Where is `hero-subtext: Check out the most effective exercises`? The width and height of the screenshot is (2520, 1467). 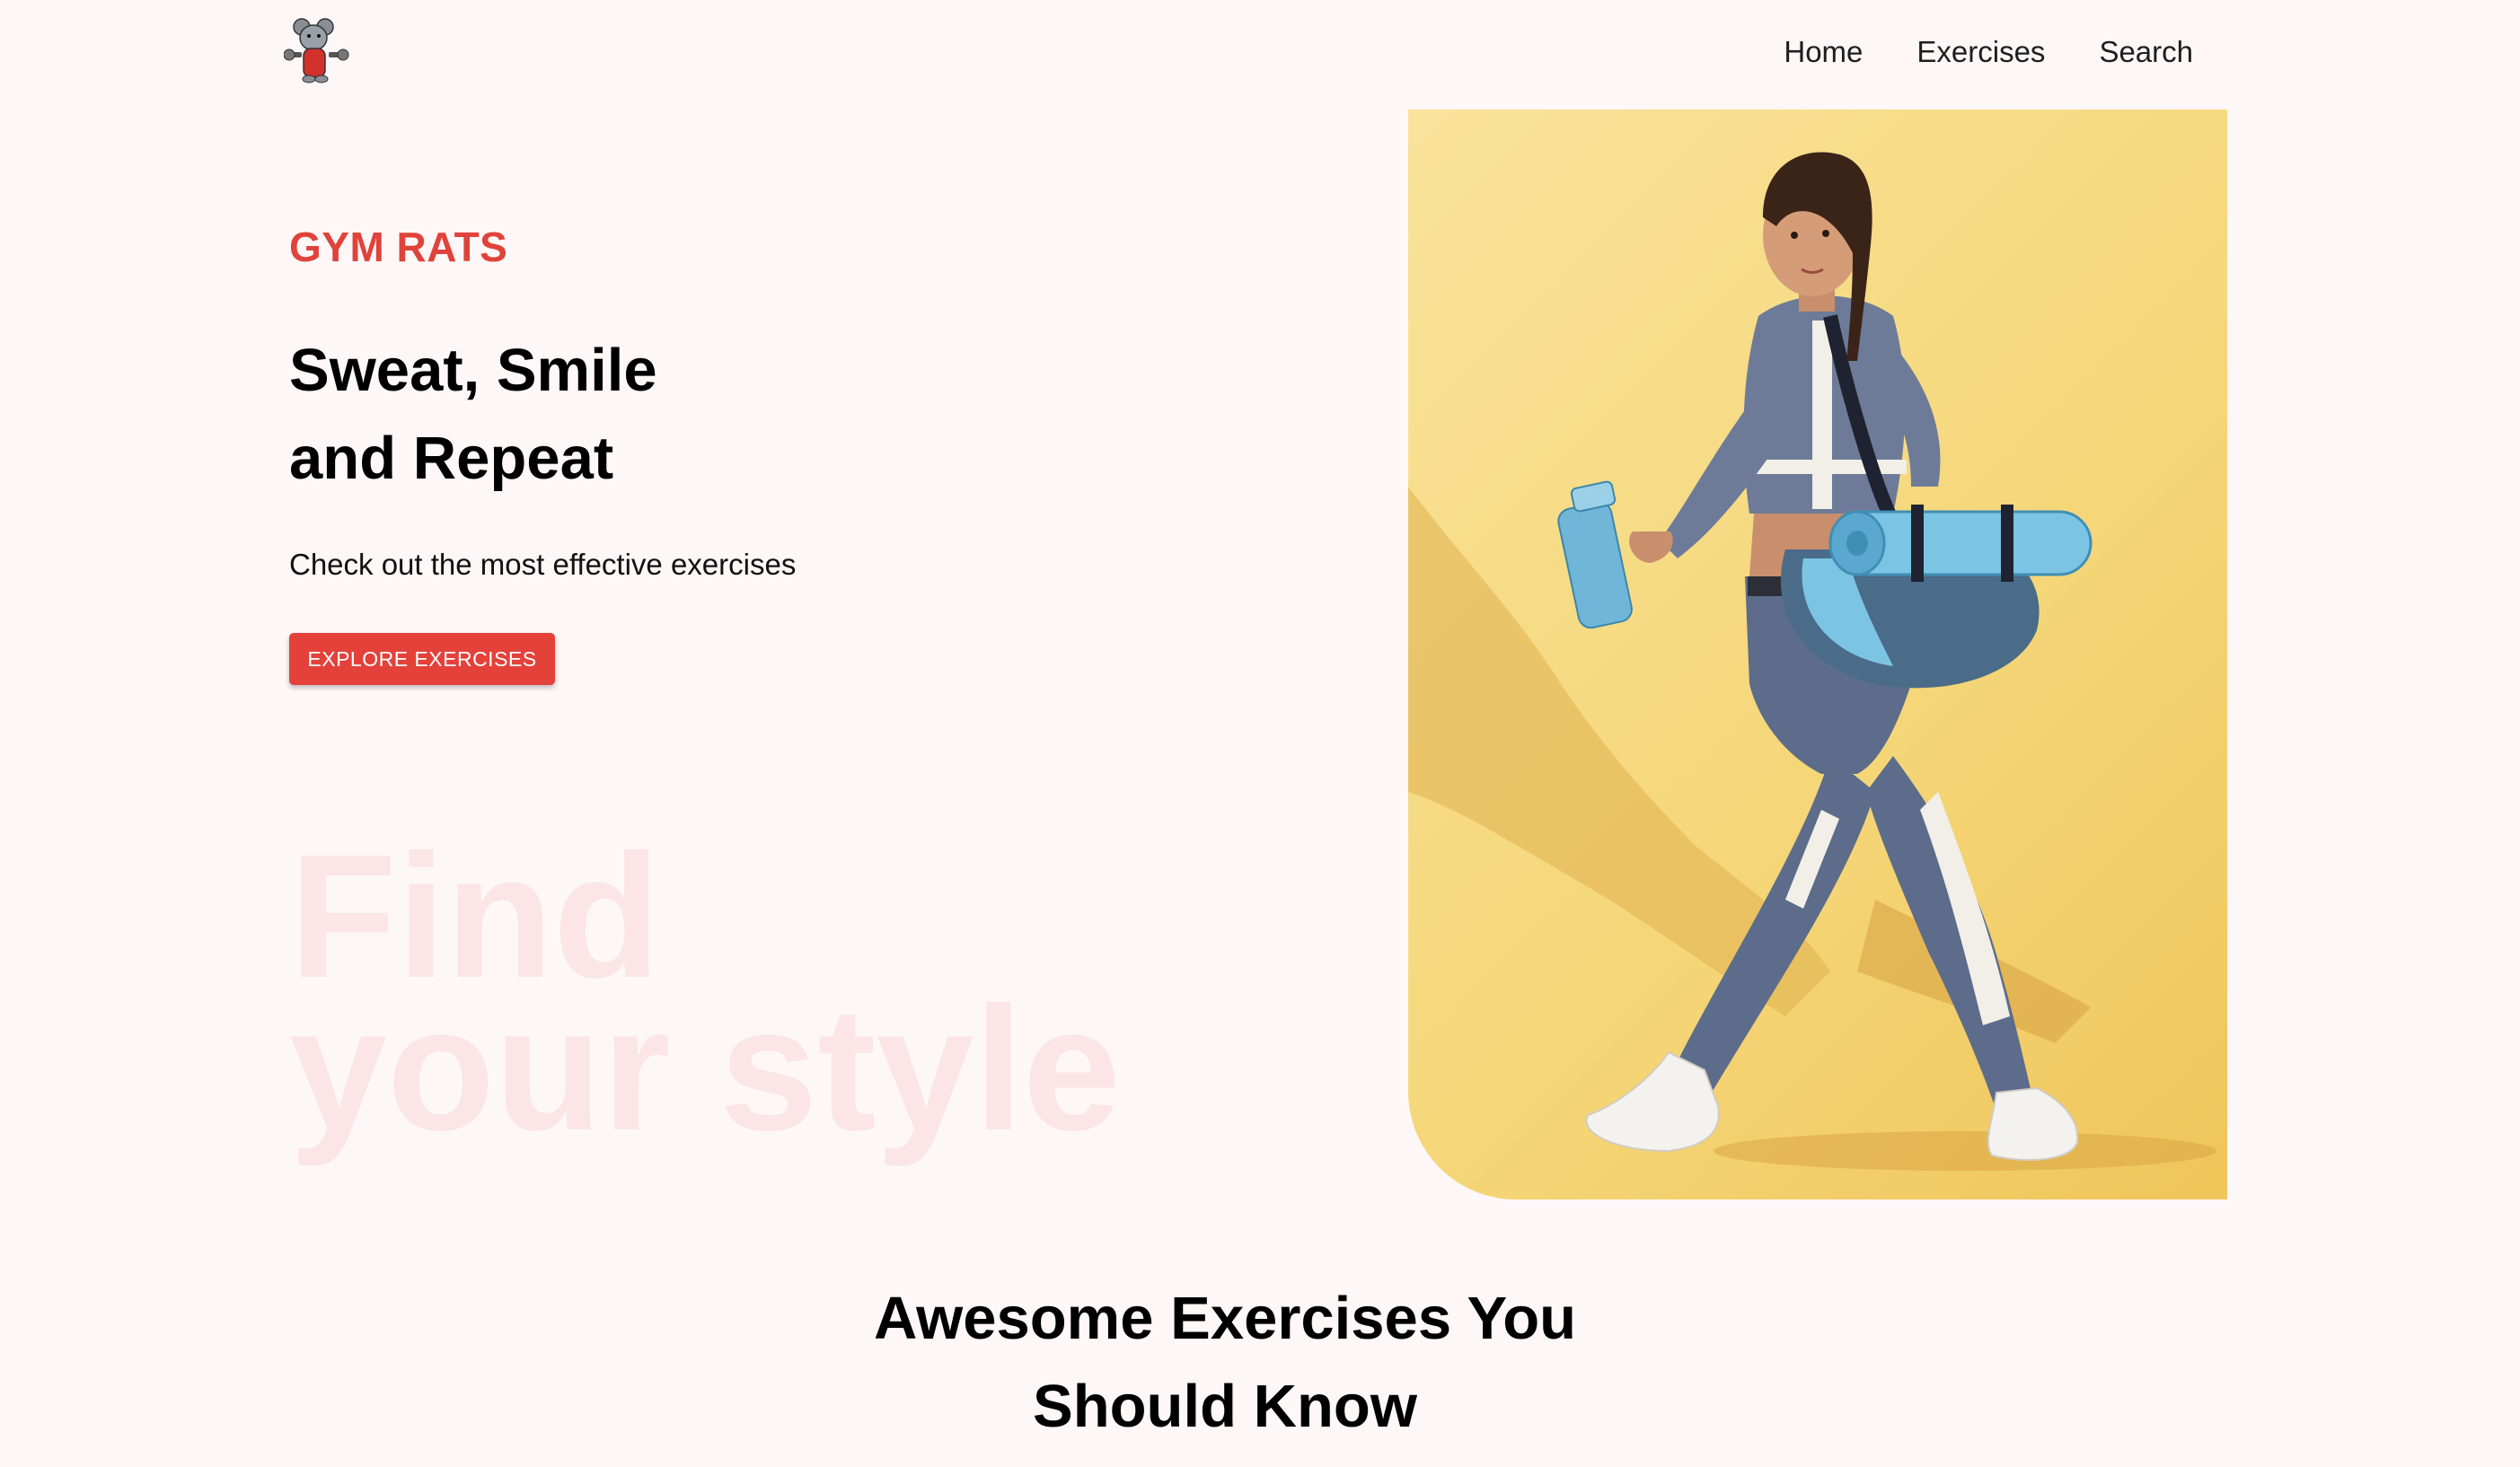
hero-subtext: Check out the most effective exercises is located at coordinates (543, 564).